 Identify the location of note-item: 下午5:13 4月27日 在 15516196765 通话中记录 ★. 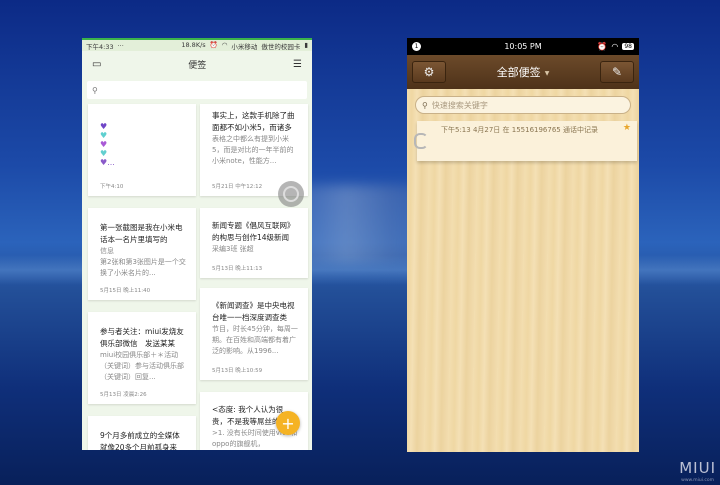
(525, 141).